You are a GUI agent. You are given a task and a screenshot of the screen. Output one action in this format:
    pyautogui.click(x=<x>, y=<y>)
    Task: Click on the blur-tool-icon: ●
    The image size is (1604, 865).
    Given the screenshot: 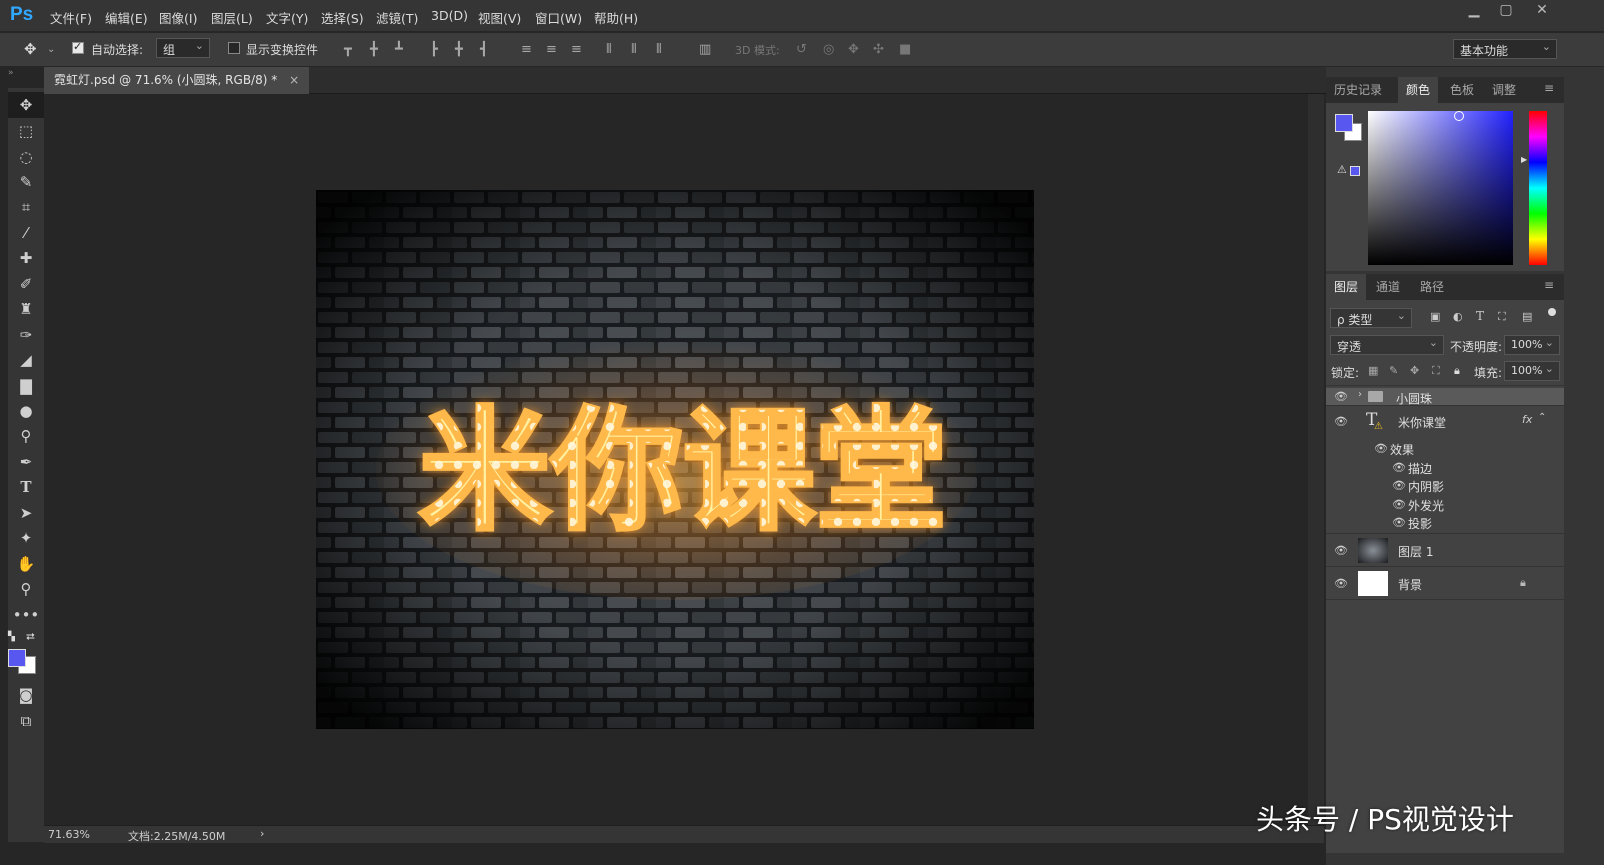 What is the action you would take?
    pyautogui.click(x=26, y=411)
    